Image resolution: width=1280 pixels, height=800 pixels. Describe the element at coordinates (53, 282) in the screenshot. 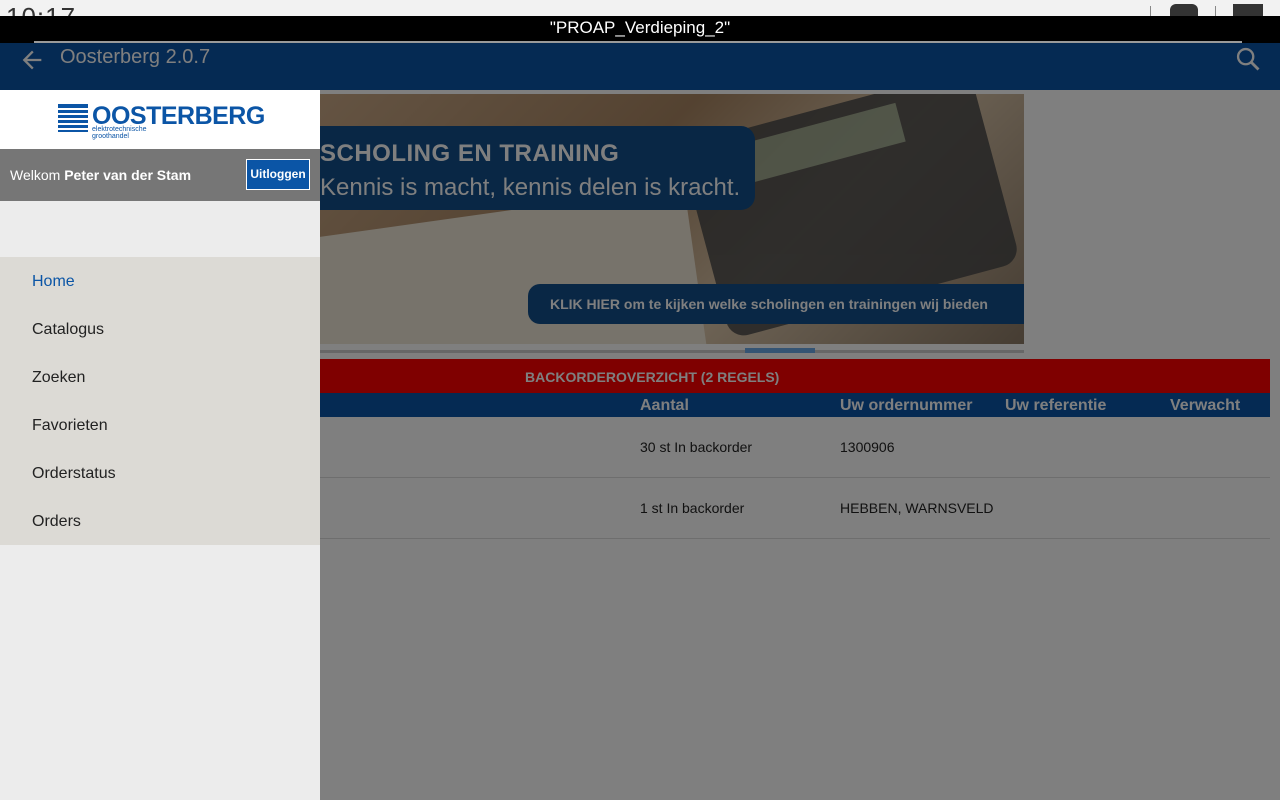

I see `menu-item-home: Home` at that location.